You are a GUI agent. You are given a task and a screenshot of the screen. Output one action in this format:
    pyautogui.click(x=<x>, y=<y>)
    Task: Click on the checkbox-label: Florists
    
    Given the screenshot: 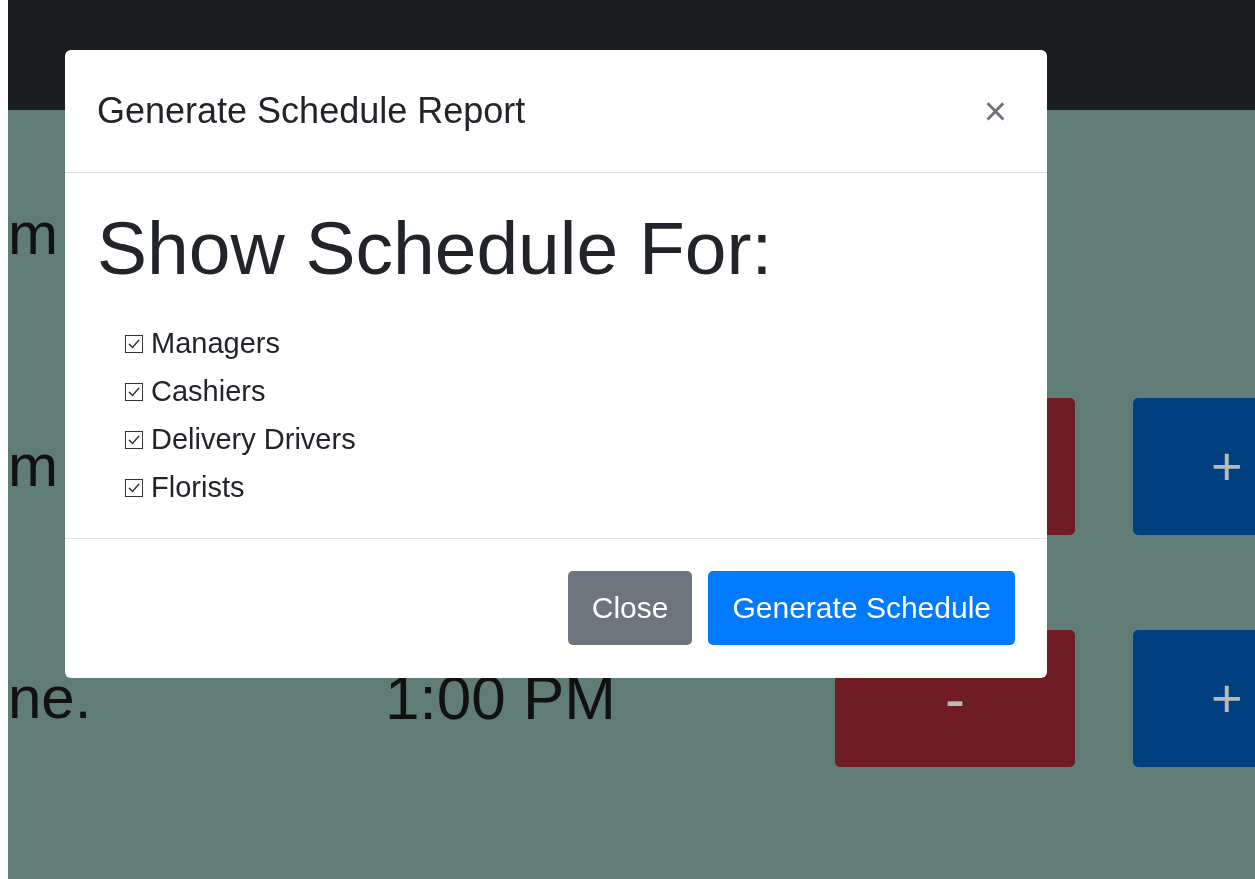 What is the action you would take?
    pyautogui.click(x=198, y=487)
    